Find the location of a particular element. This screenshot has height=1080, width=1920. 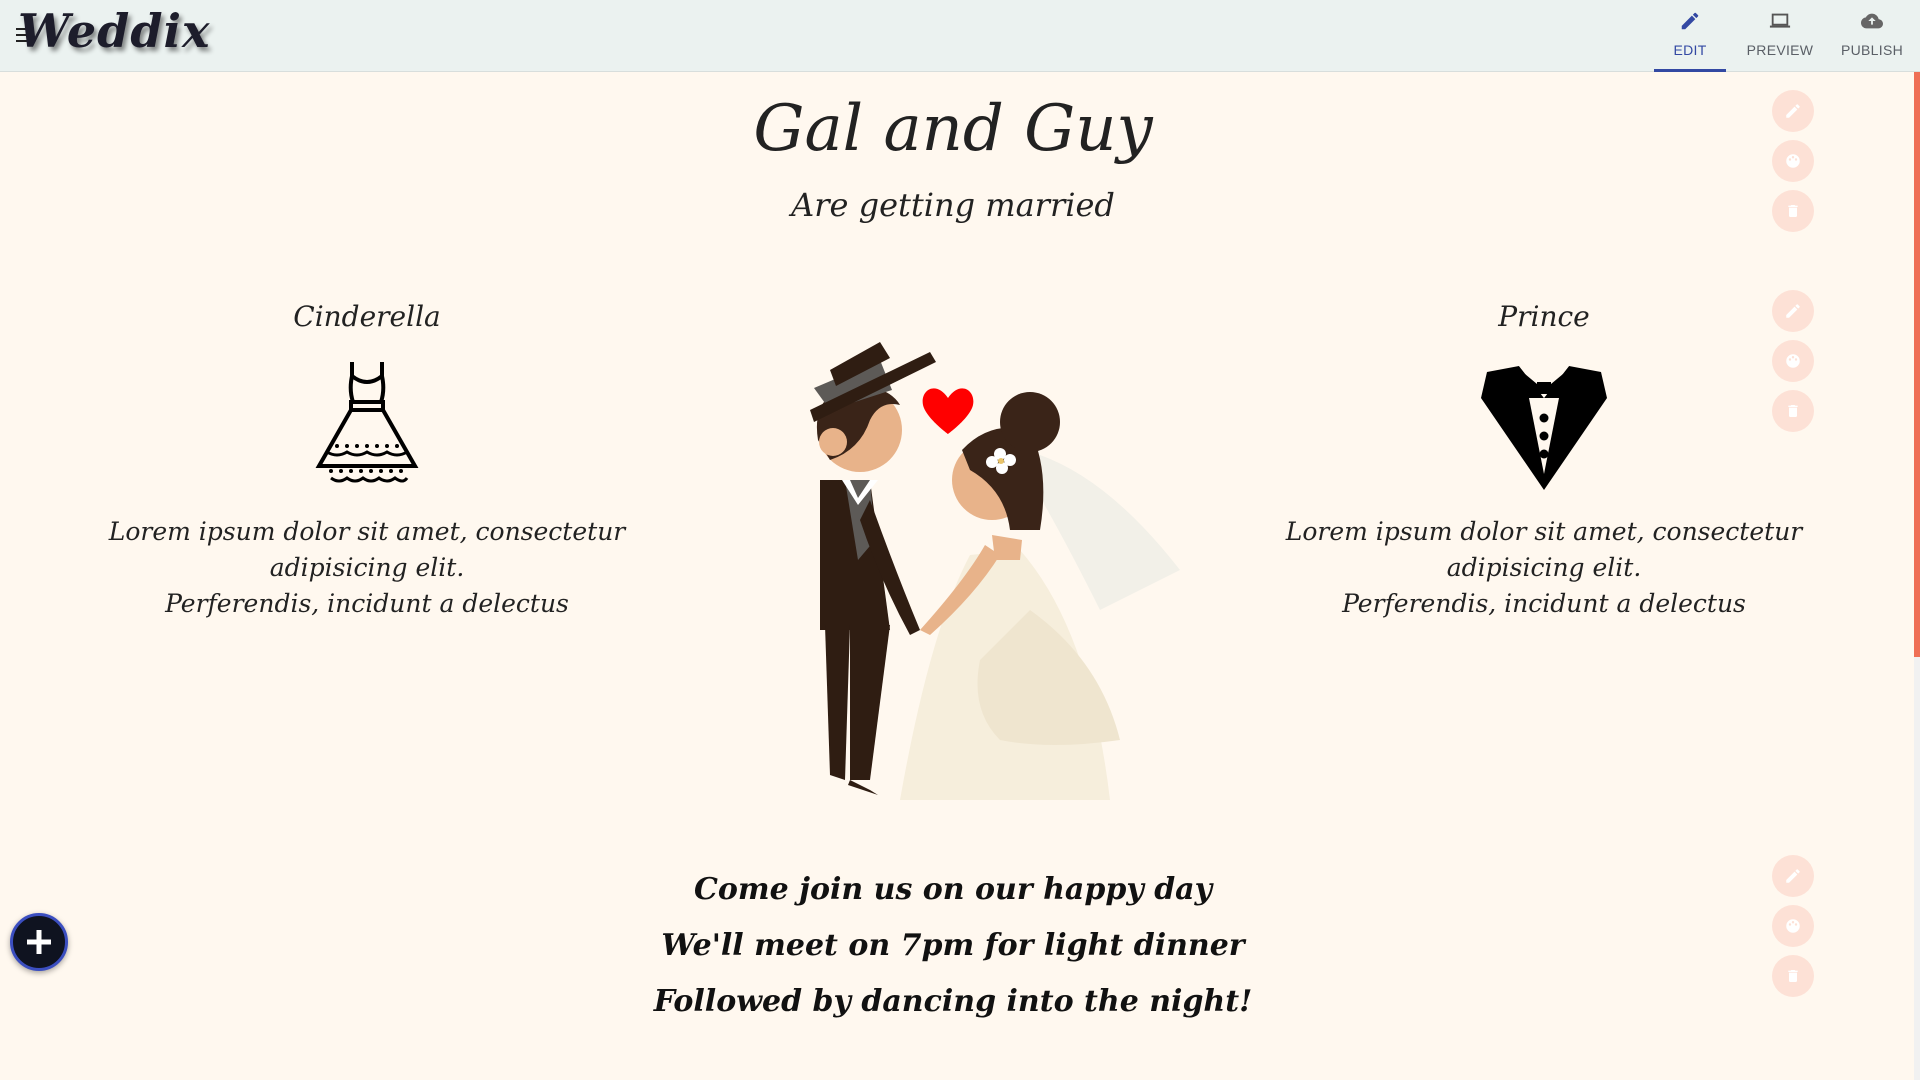

page-title: Gal and Guy is located at coordinates (953, 129).